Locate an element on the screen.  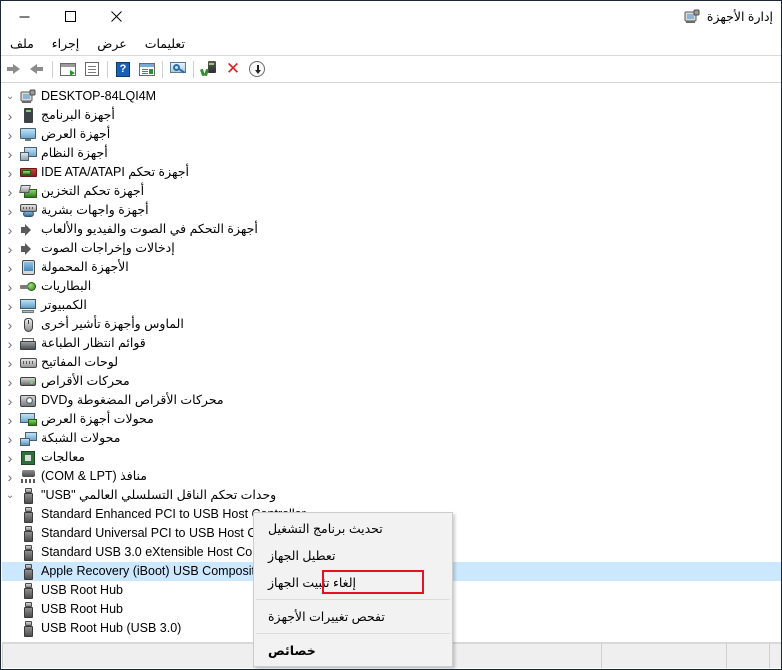
tree-node-label: محركات الأقراص المضغوطة وDVD is located at coordinates (132, 400).